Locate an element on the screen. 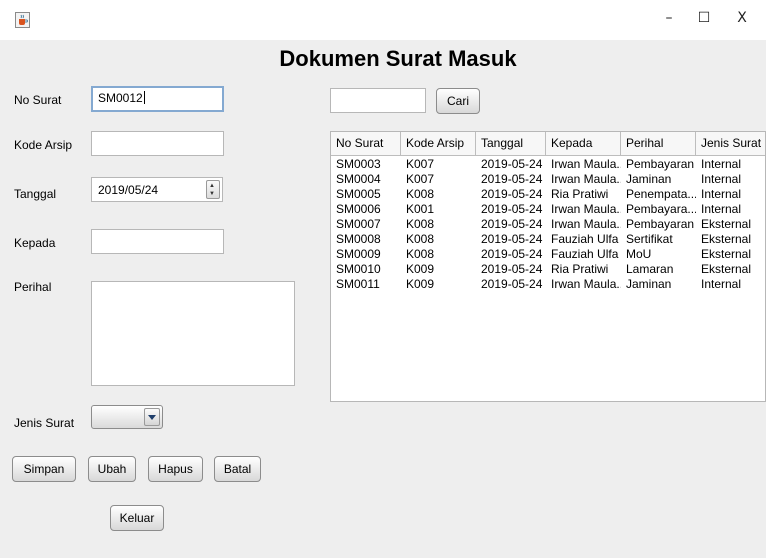 The width and height of the screenshot is (766, 558). table-cell-no-surat: SM0009 is located at coordinates (358, 254).